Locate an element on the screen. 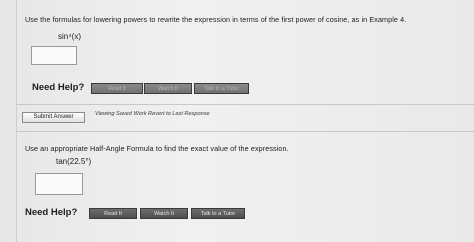 The width and height of the screenshot is (474, 242). question2-watch-it-button: Watch It is located at coordinates (164, 213).